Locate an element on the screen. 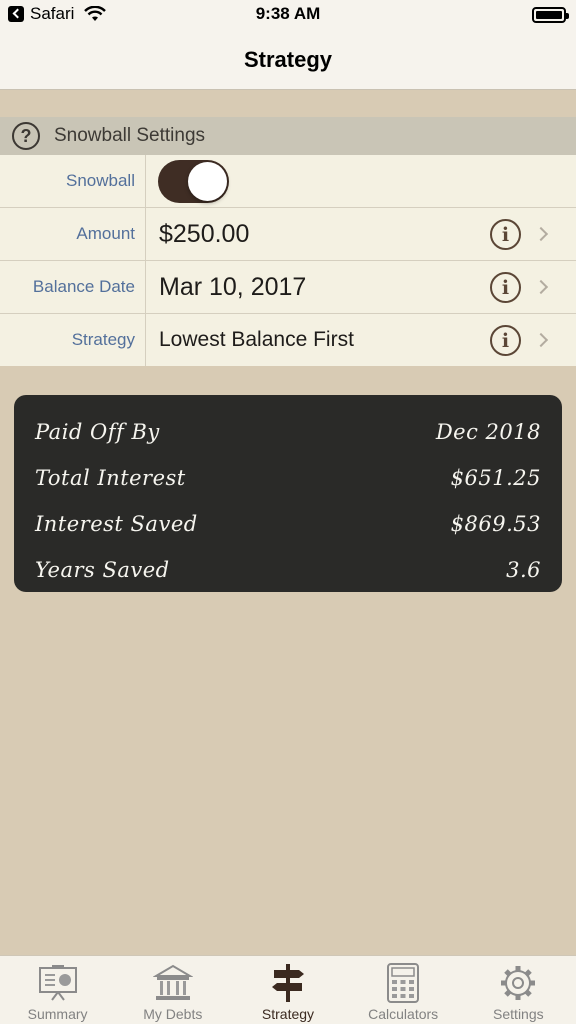 The height and width of the screenshot is (1024, 576). page-title: Strategy is located at coordinates (288, 59).